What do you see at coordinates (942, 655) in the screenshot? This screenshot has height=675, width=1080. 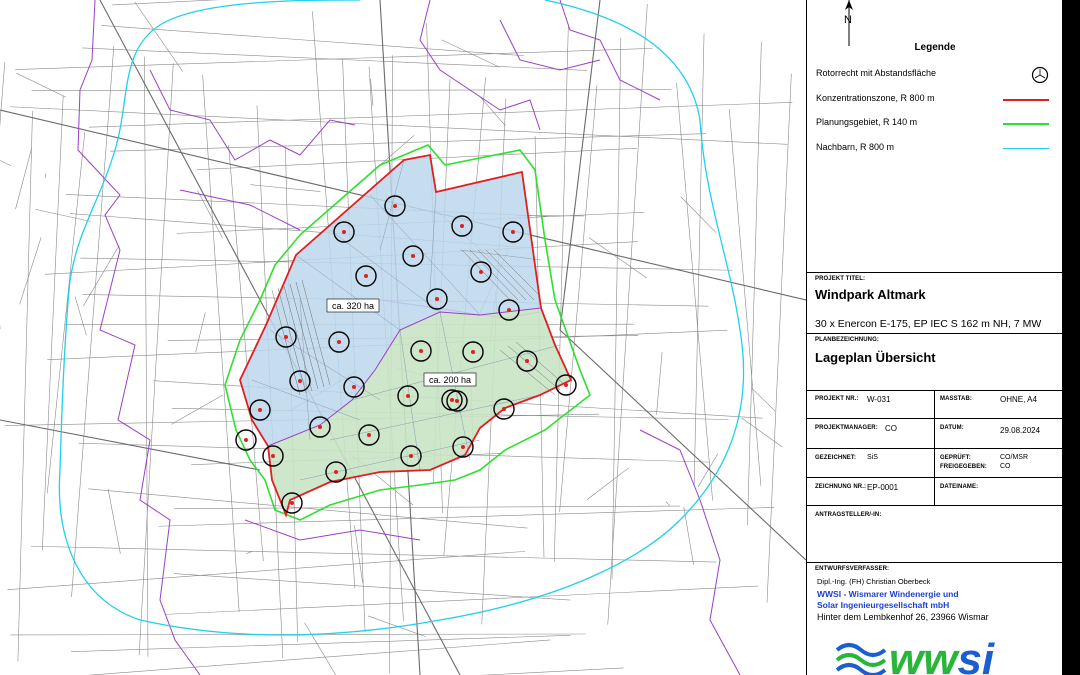 I see `logo-text: wwsi` at bounding box center [942, 655].